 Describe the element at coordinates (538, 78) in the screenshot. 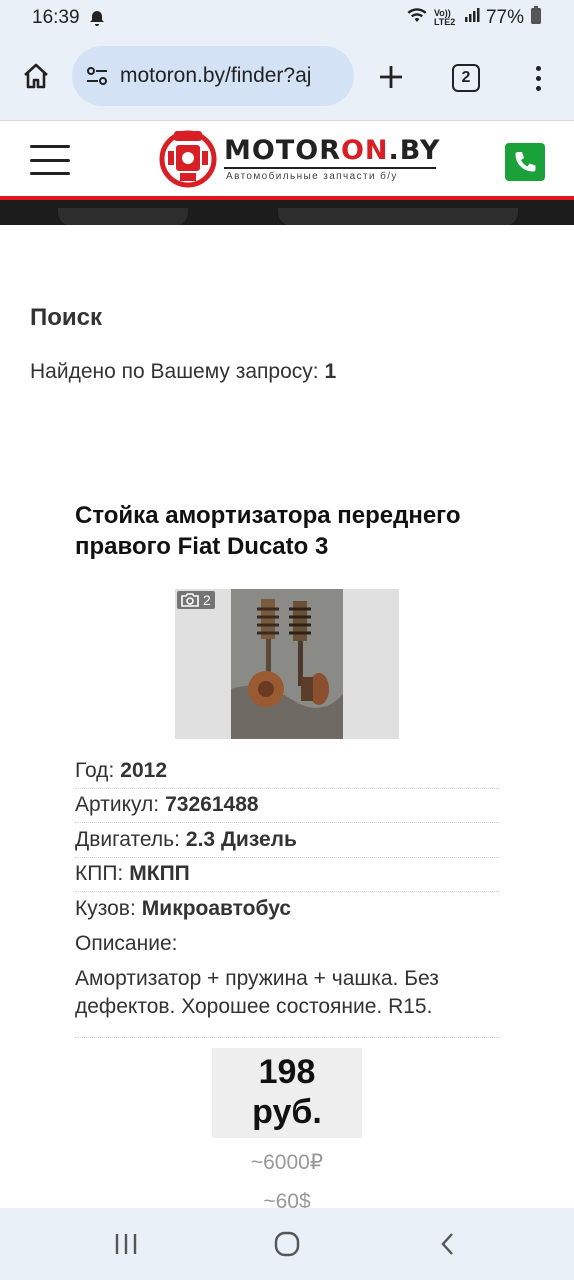

I see `browser-menu-button` at that location.